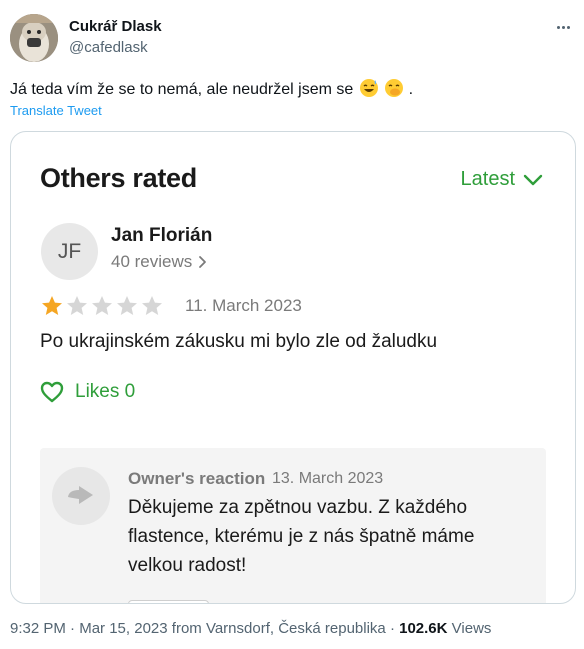  I want to click on owner-reaction-date: 13. March 2023, so click(328, 478).